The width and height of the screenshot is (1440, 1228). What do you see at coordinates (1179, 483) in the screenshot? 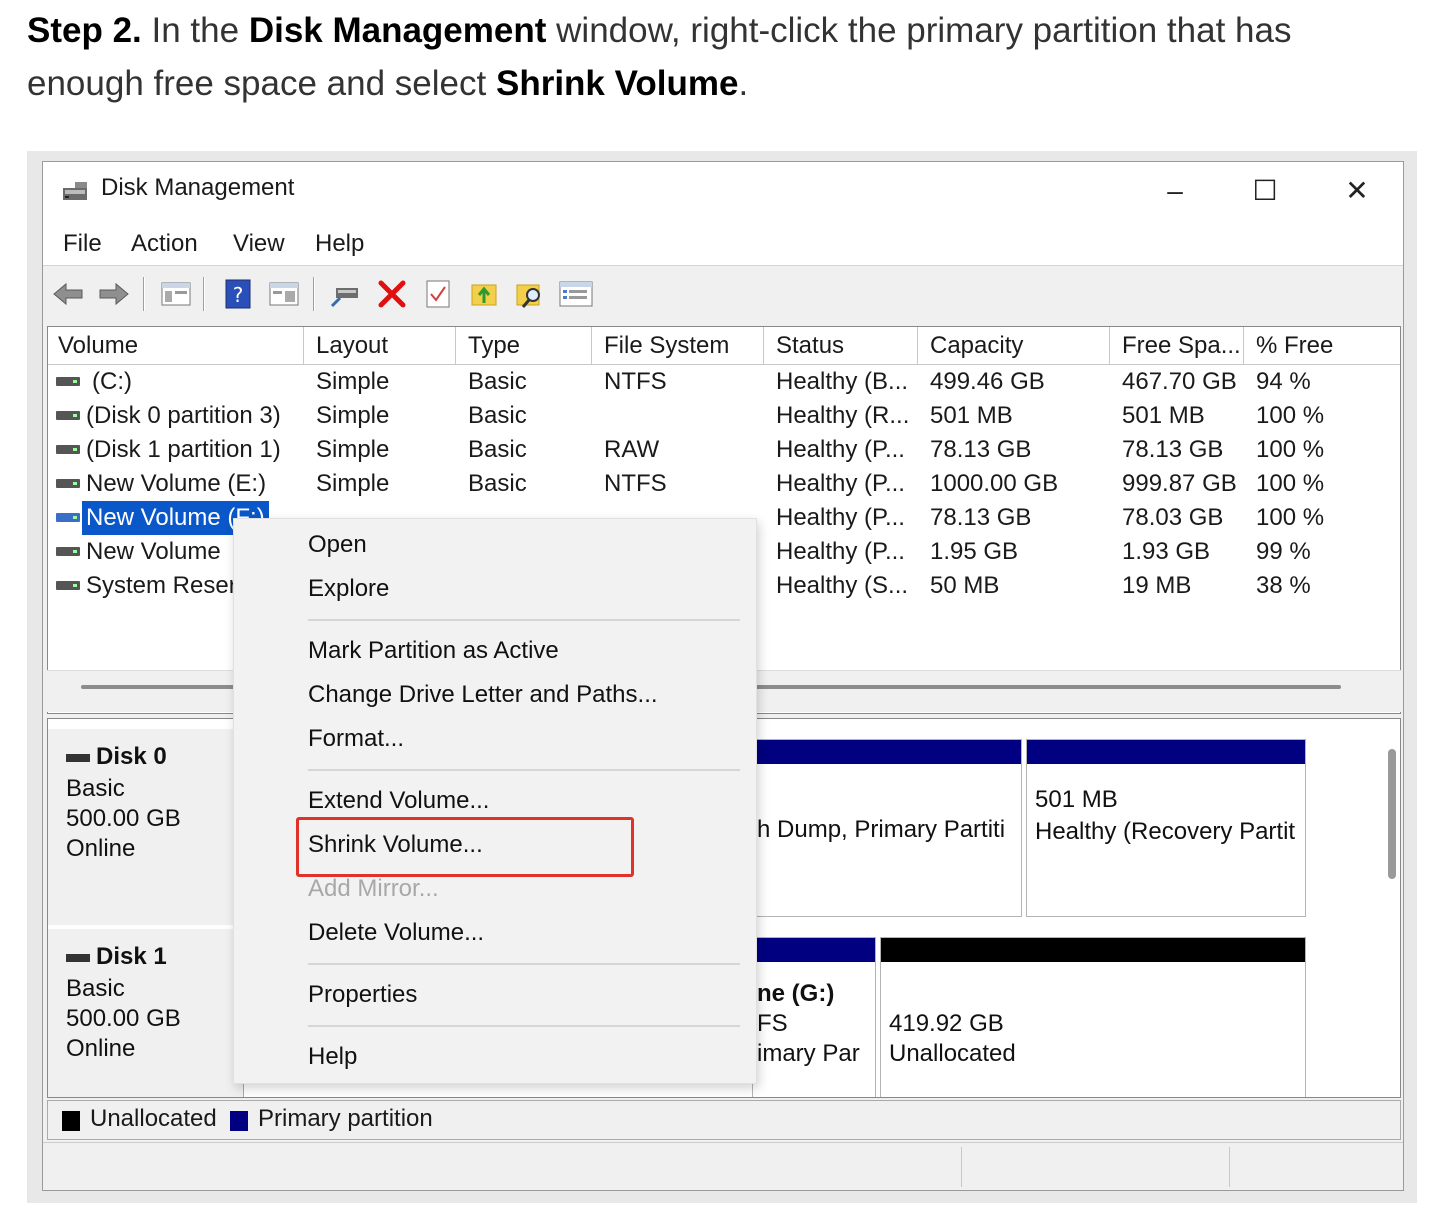
I see `volume-free: 999.87 GB` at bounding box center [1179, 483].